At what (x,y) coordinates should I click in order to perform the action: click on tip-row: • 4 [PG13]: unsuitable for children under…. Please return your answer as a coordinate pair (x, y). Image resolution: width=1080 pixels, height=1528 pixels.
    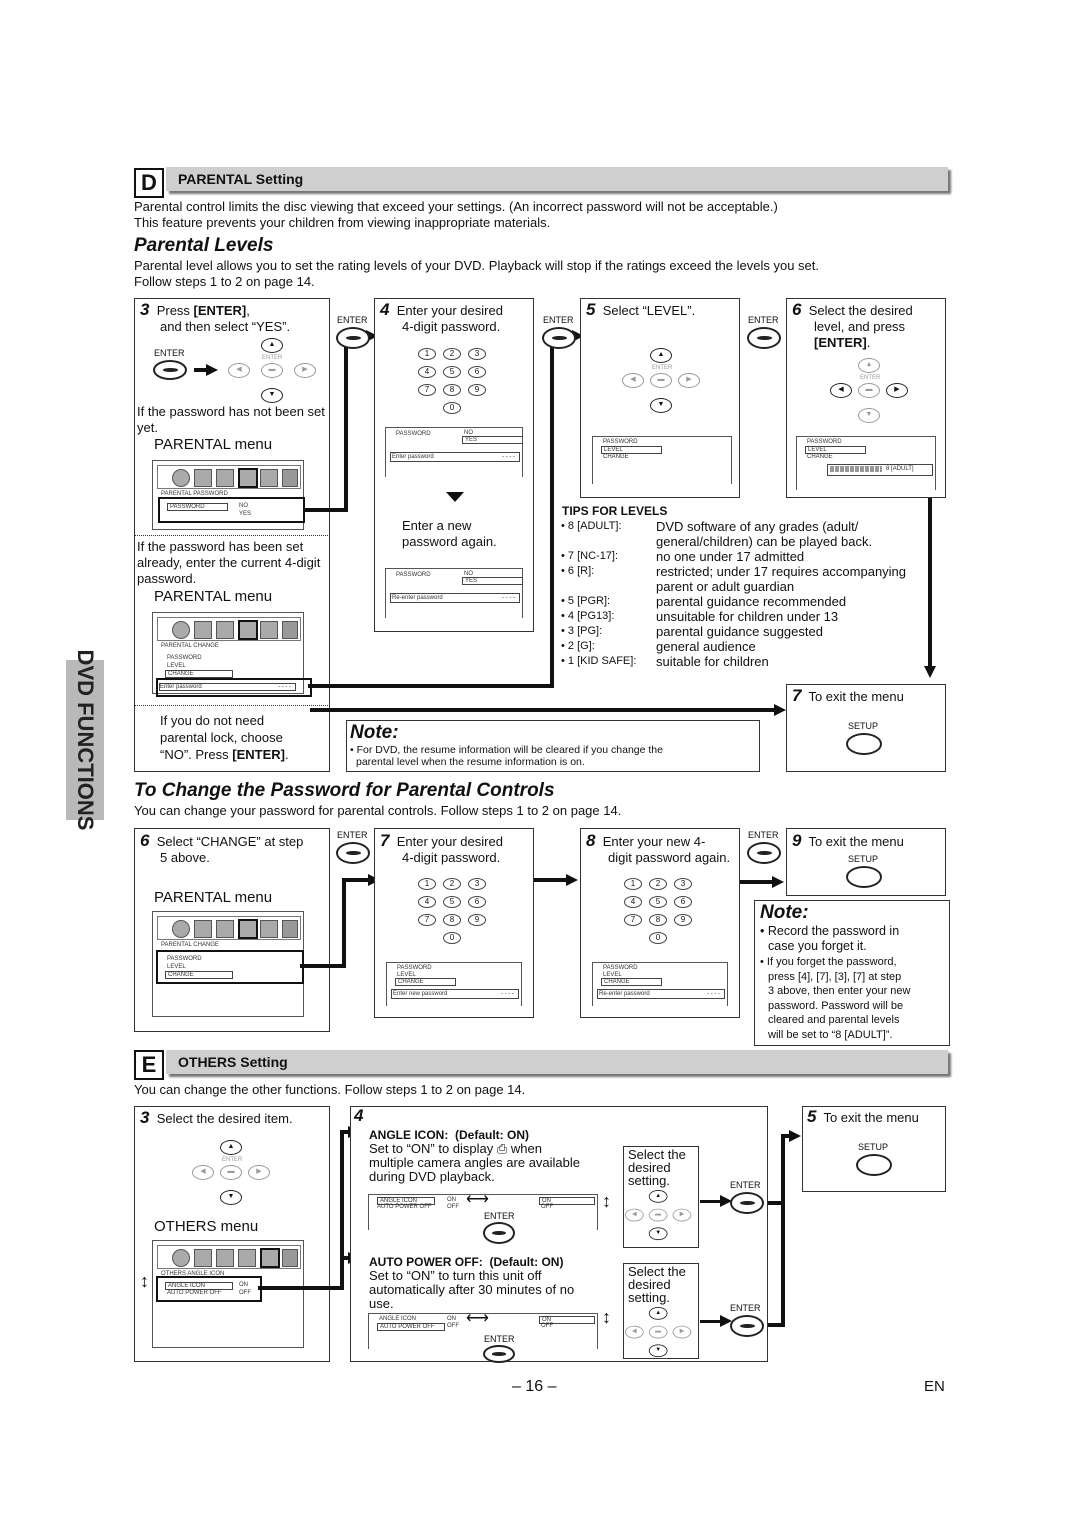
    Looking at the image, I should click on (736, 616).